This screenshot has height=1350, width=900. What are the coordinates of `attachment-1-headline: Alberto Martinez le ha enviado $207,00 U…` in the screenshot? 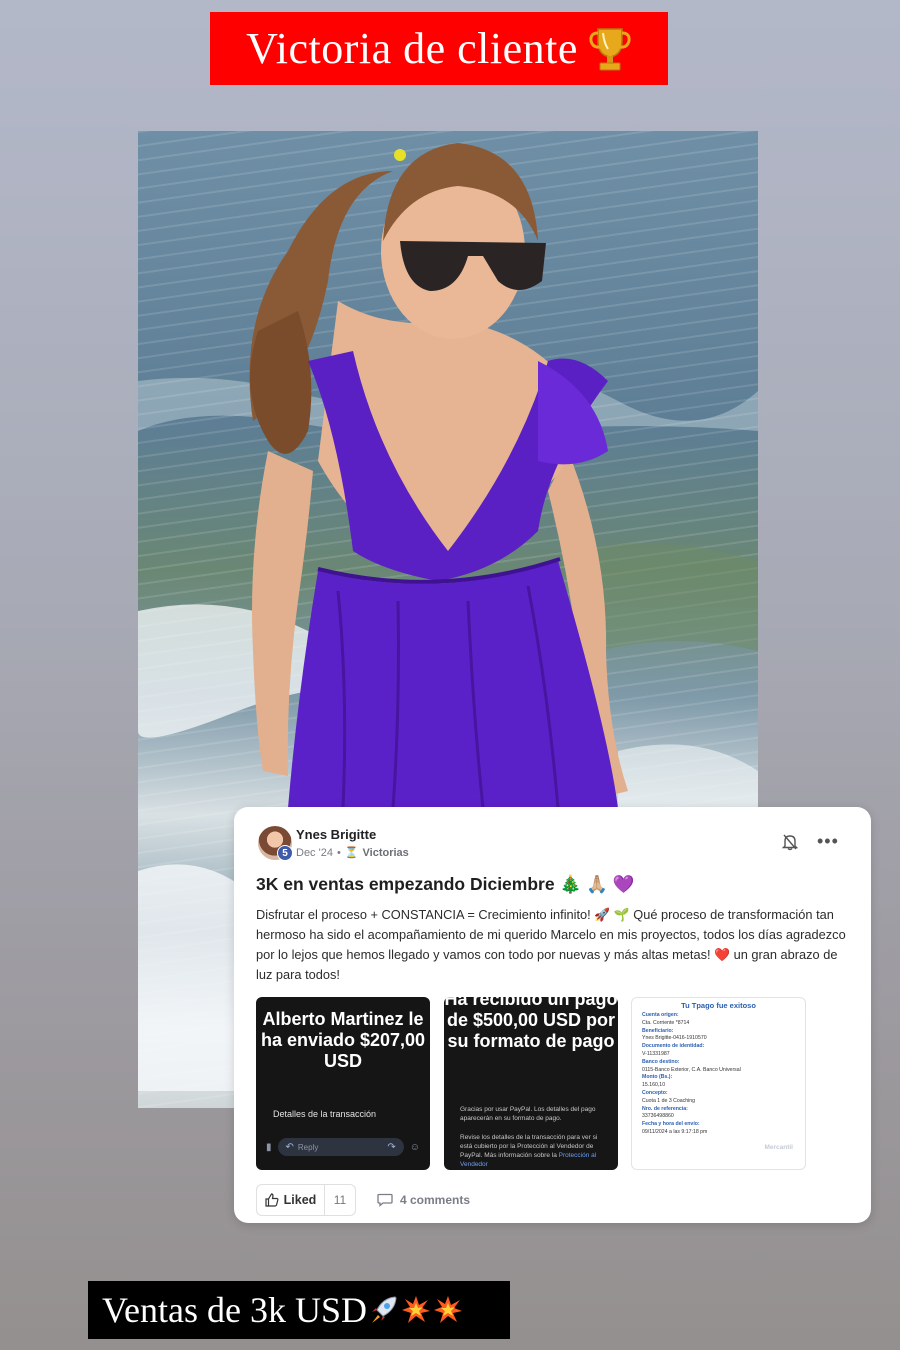 It's located at (343, 1040).